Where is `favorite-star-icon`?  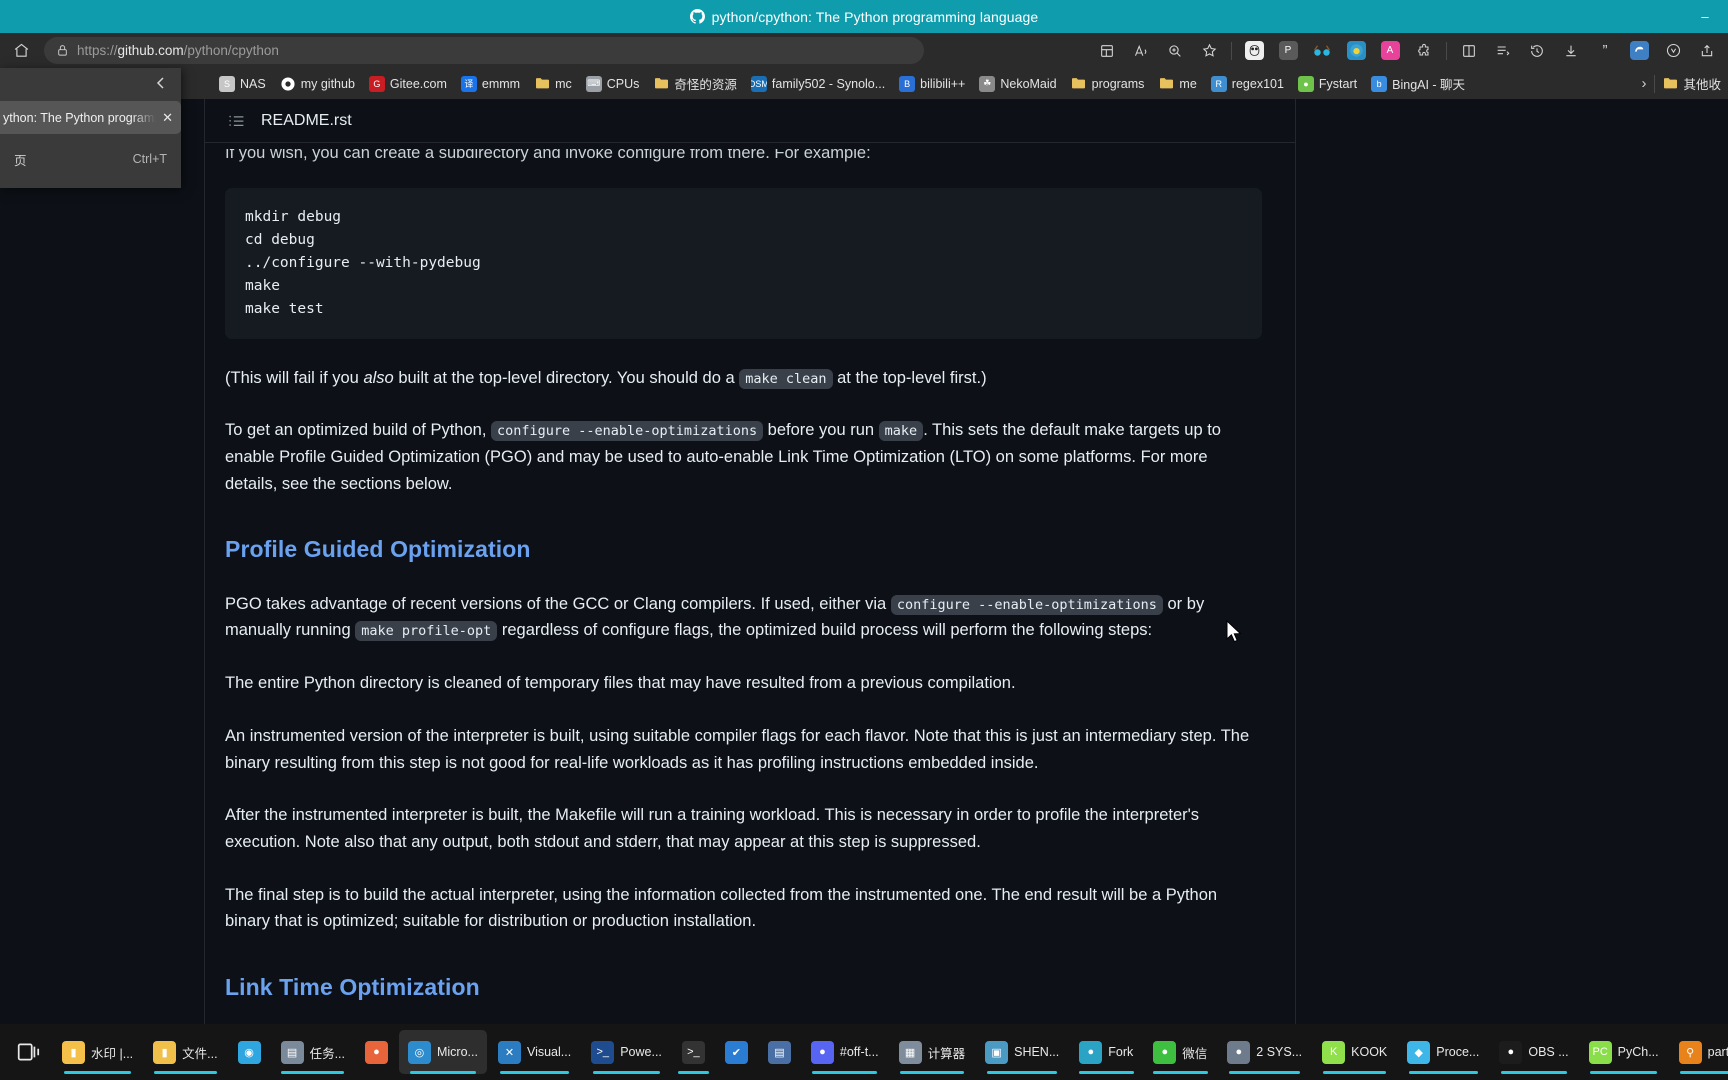 favorite-star-icon is located at coordinates (1209, 51).